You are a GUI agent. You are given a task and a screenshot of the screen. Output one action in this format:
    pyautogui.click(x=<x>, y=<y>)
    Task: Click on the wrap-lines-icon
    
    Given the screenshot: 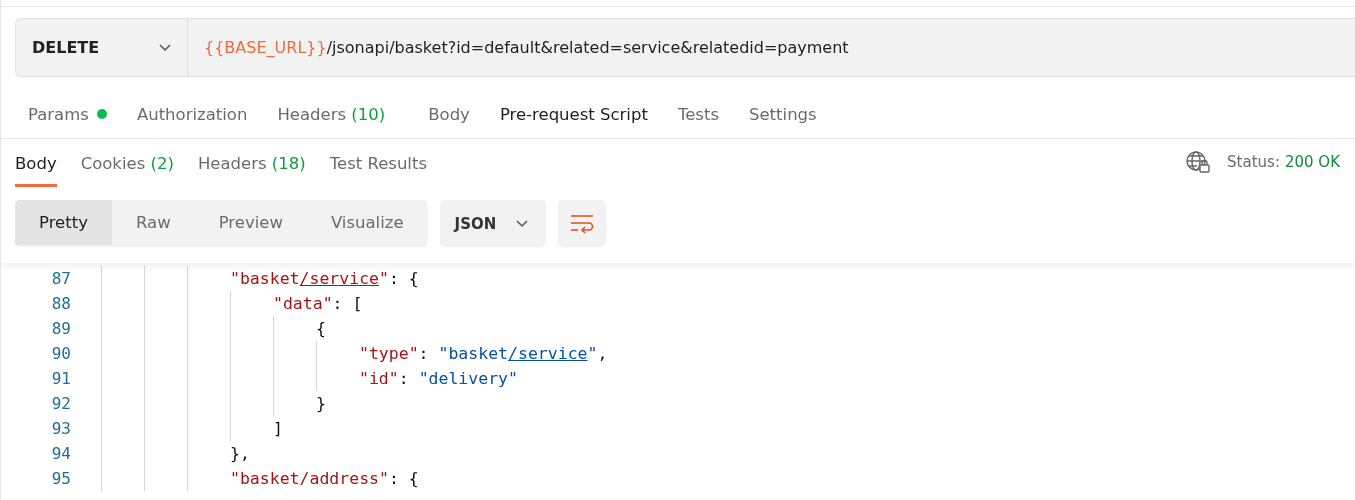 What is the action you would take?
    pyautogui.click(x=582, y=223)
    